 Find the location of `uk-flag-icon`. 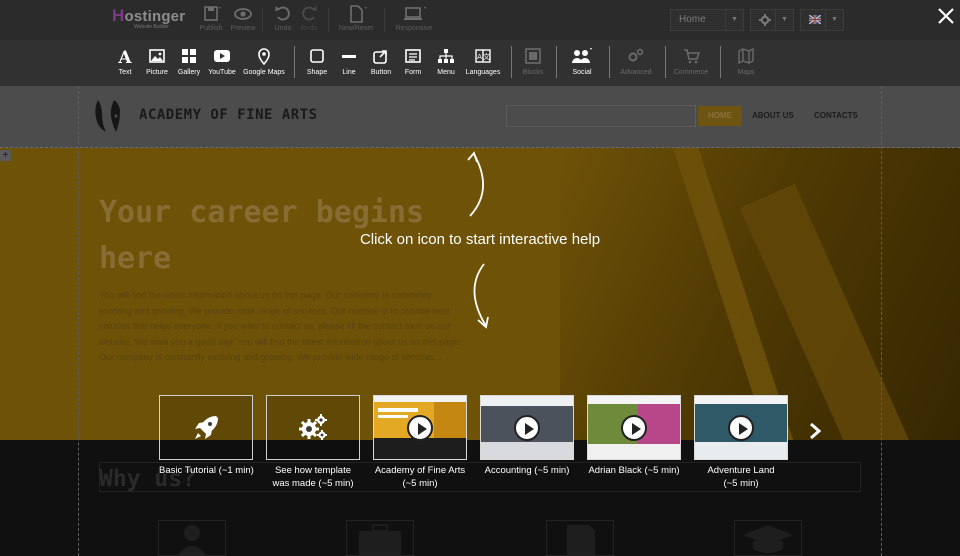

uk-flag-icon is located at coordinates (815, 19).